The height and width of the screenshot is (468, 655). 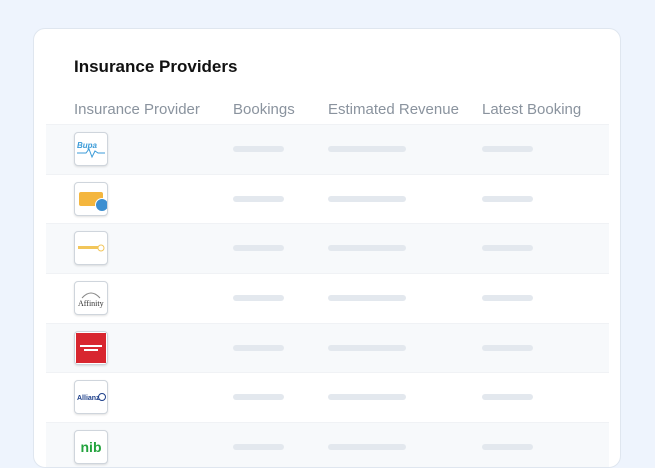 I want to click on orange-insurer-logo-icon, so click(x=91, y=198).